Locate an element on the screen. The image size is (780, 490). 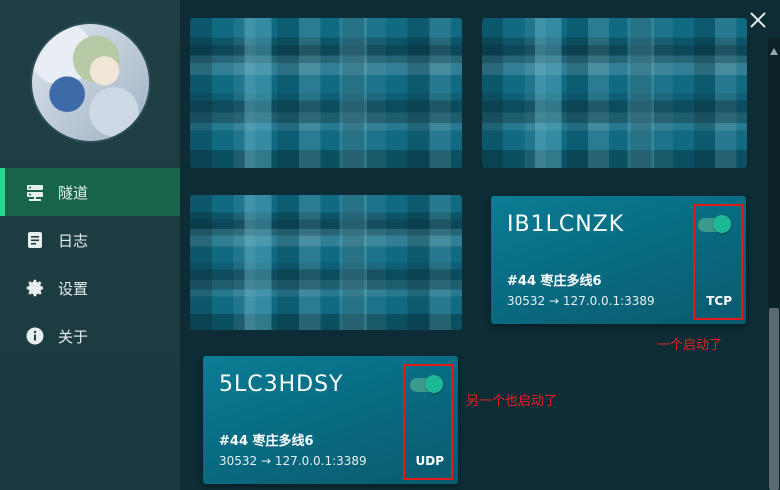
scrollbar-thumb is located at coordinates (774, 399).